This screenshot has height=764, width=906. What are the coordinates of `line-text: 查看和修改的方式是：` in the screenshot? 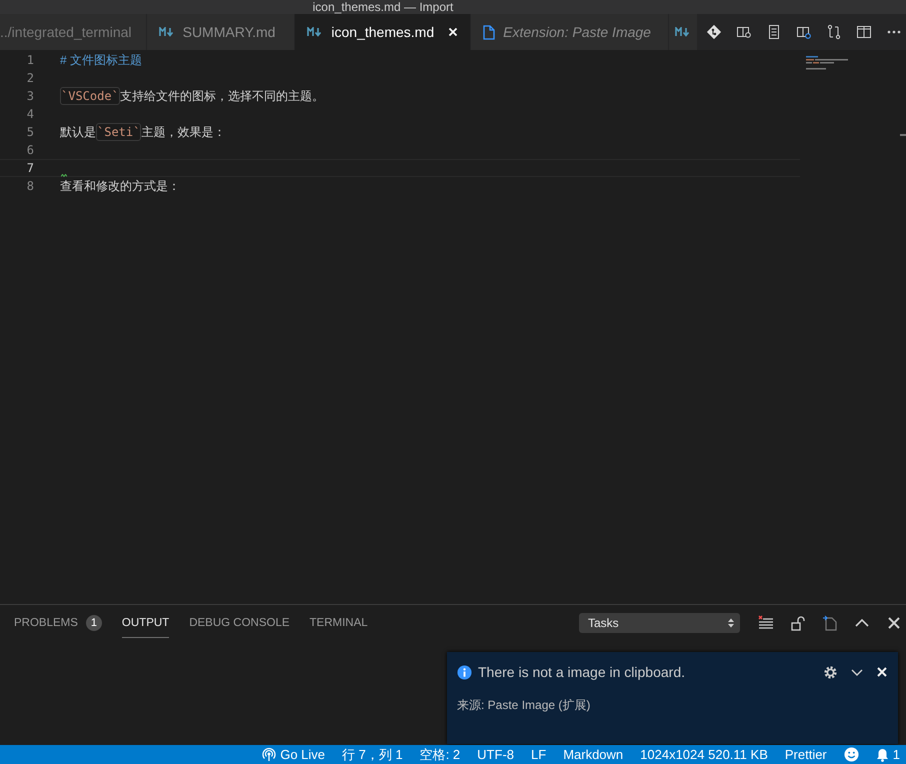 It's located at (120, 186).